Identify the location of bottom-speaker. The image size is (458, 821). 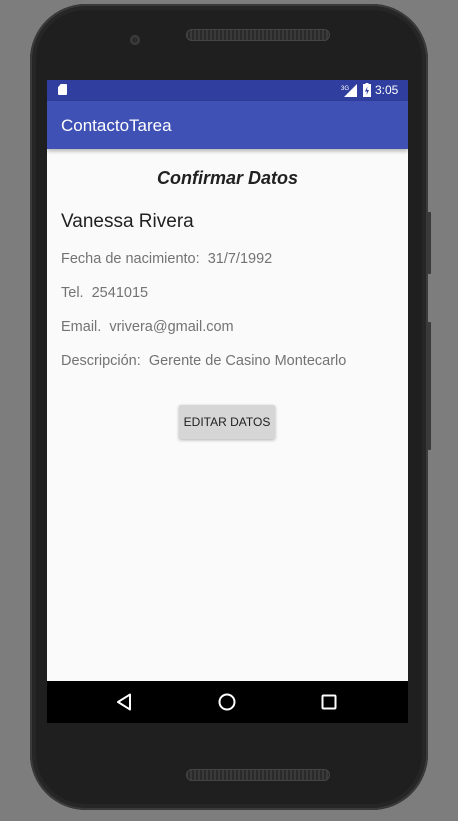
(258, 775).